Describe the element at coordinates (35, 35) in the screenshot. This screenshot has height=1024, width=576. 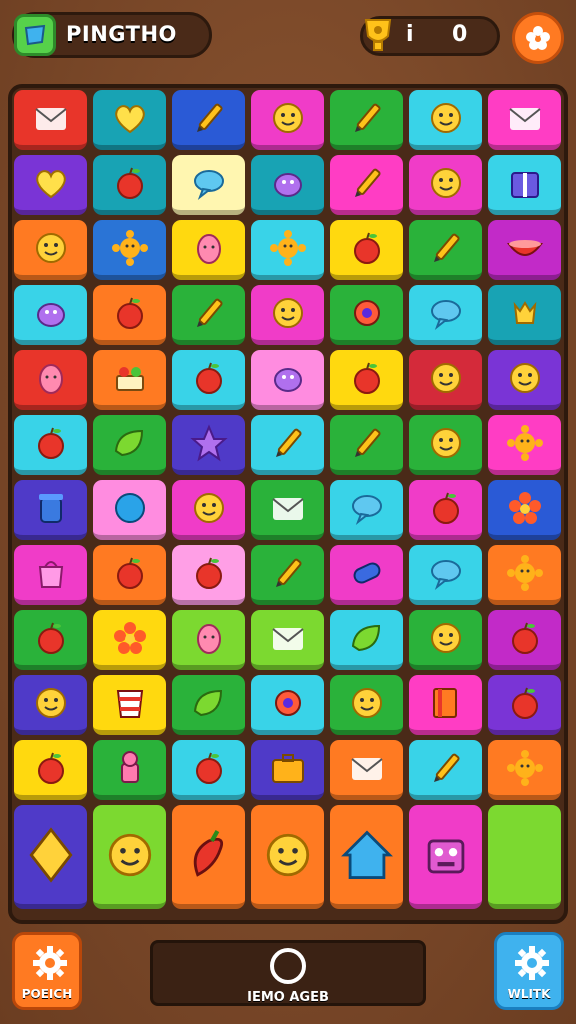
I see `level-icon` at that location.